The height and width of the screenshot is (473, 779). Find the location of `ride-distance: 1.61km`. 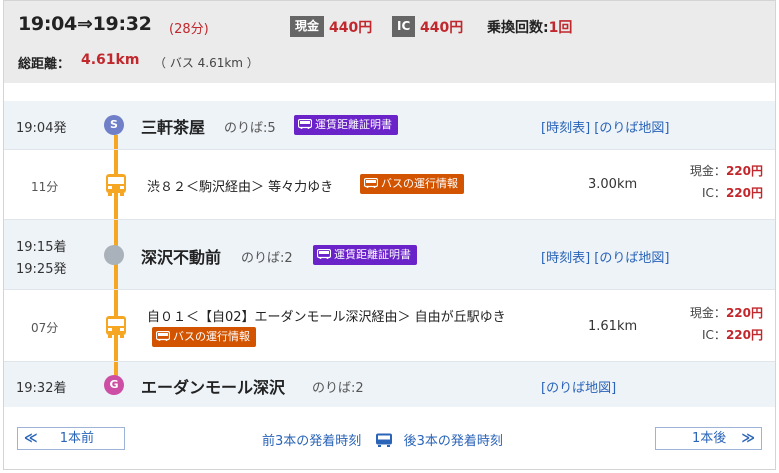

ride-distance: 1.61km is located at coordinates (613, 326).